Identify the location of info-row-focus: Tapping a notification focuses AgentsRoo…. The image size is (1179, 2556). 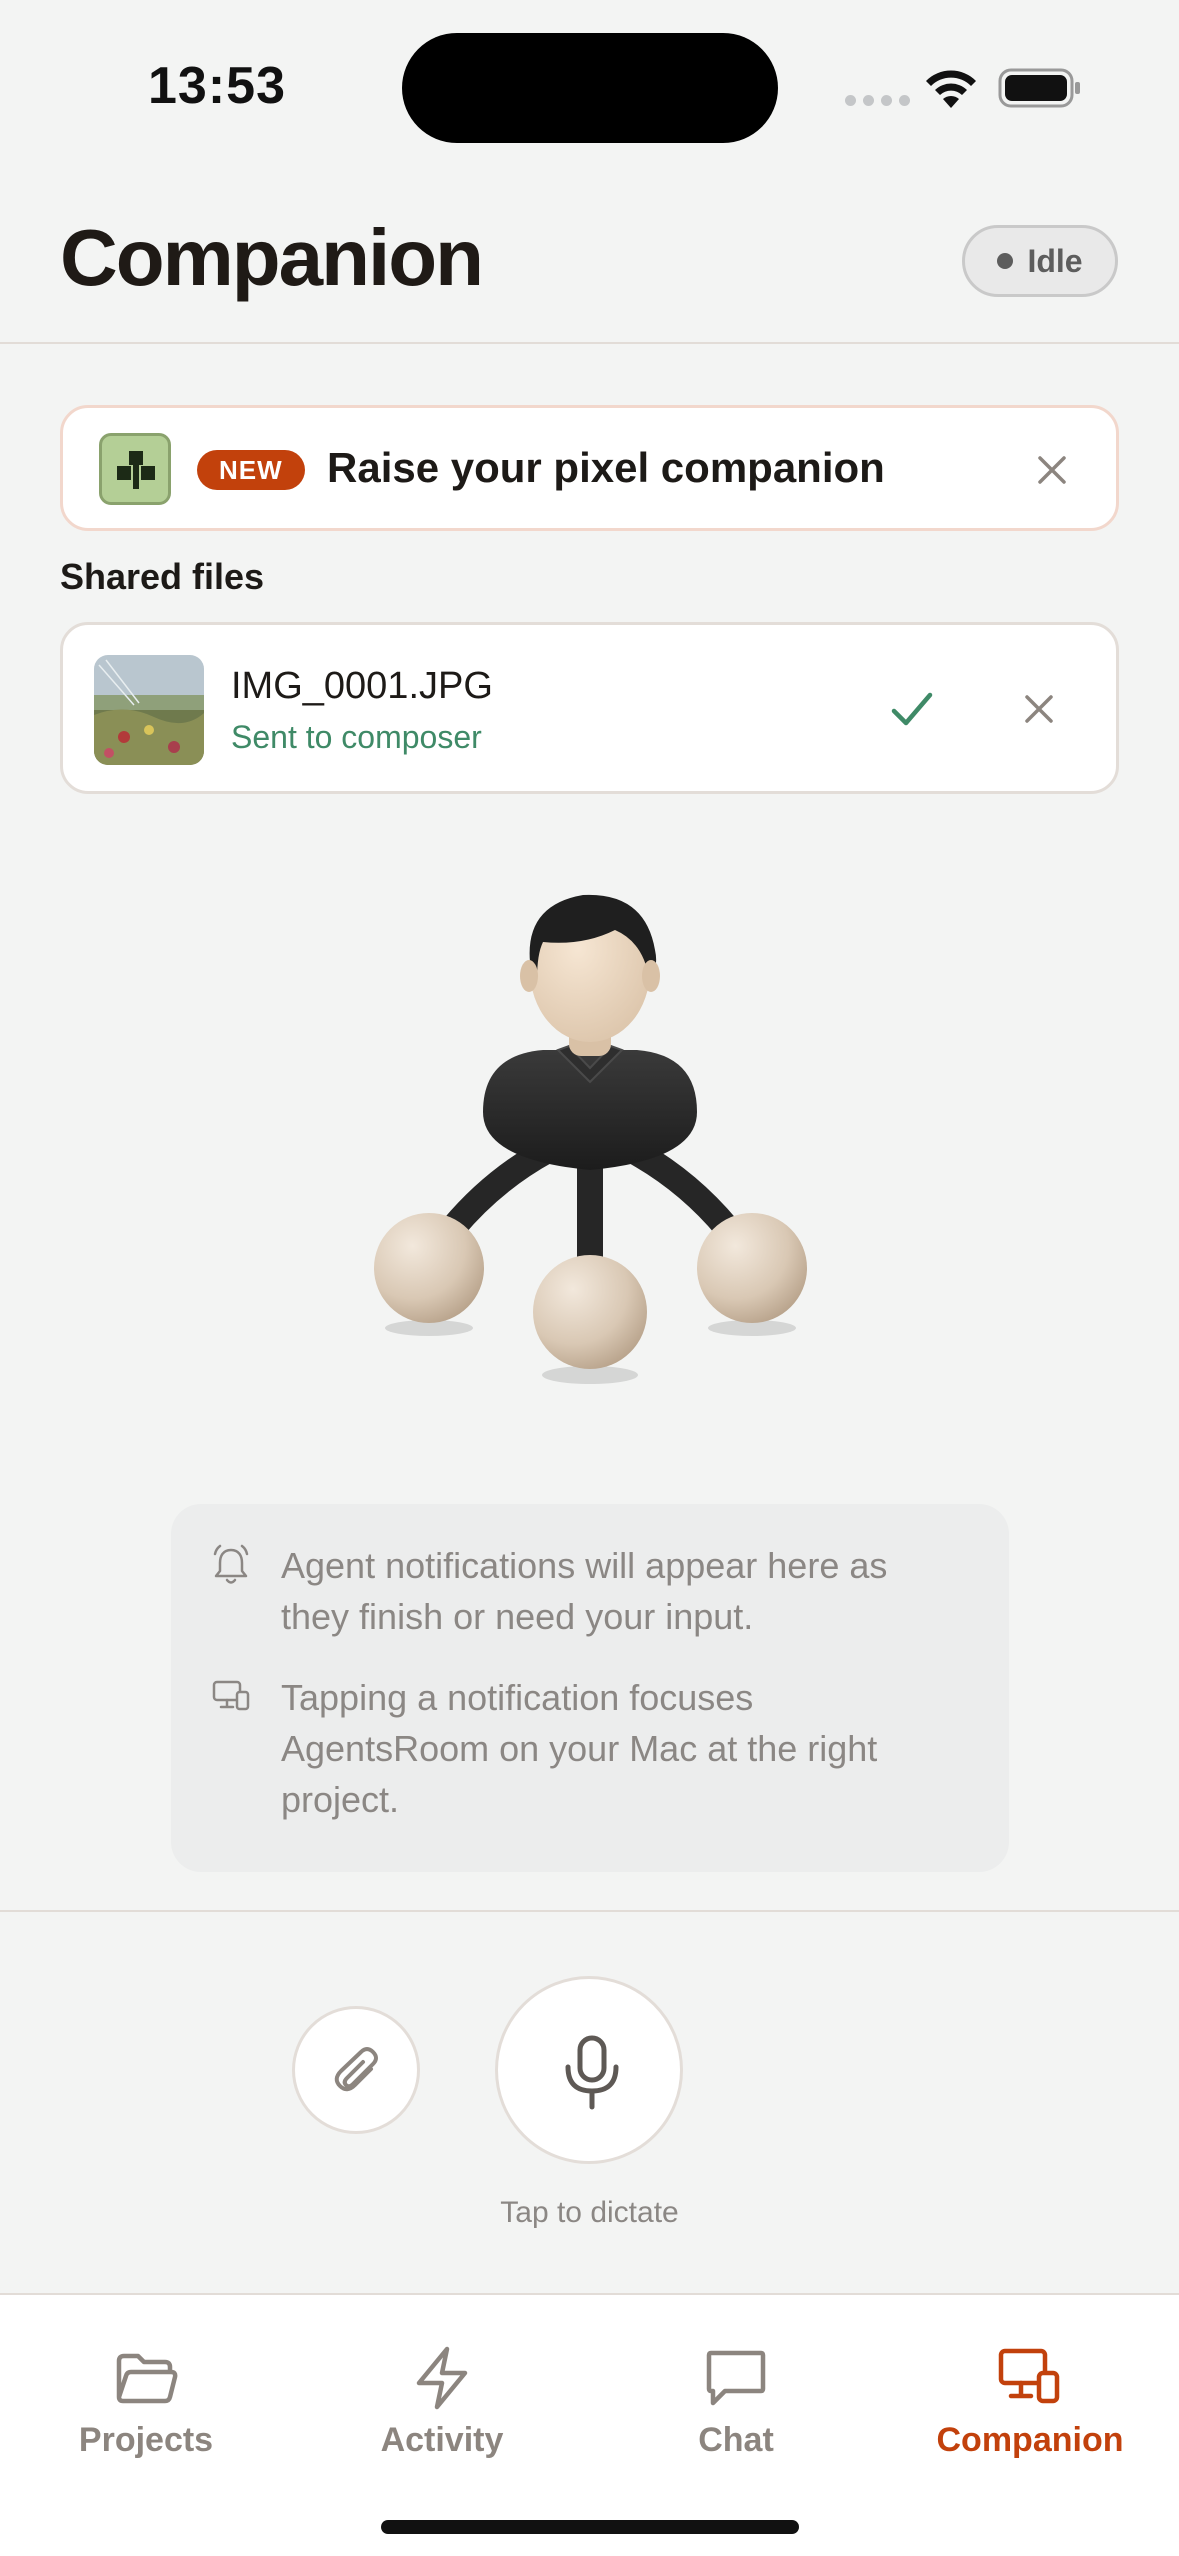
(566, 1748).